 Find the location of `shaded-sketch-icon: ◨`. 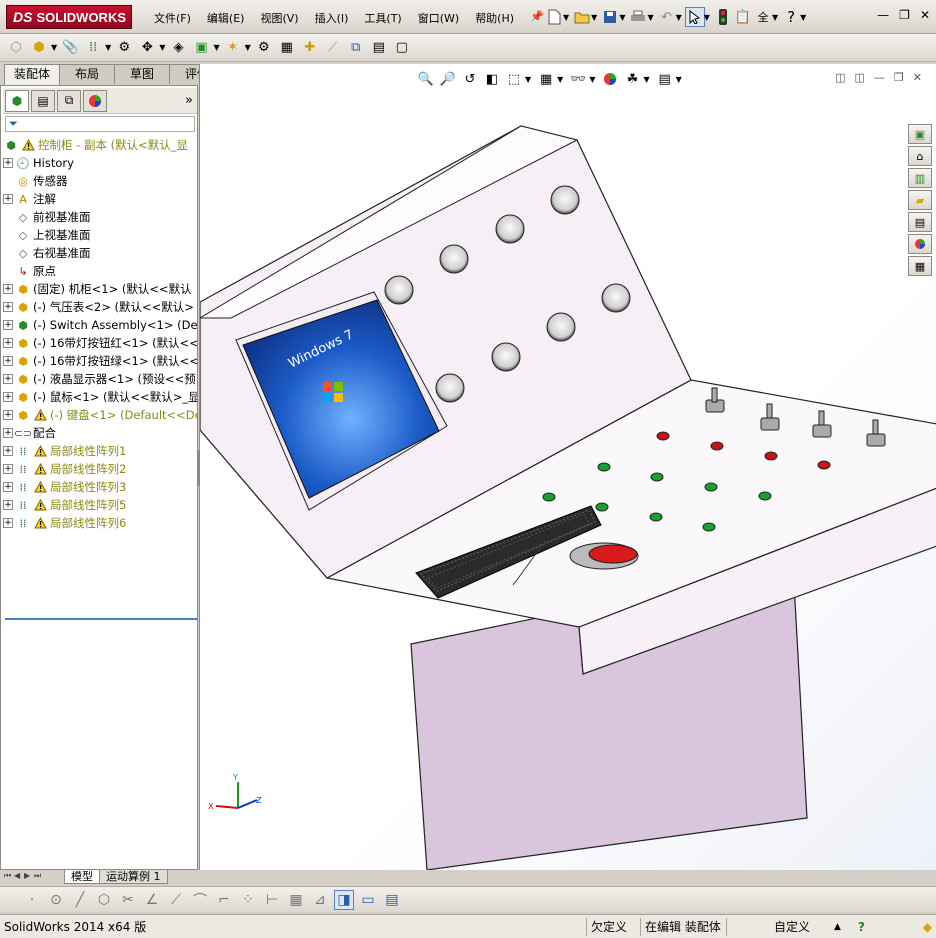

shaded-sketch-icon: ◨ is located at coordinates (344, 899).